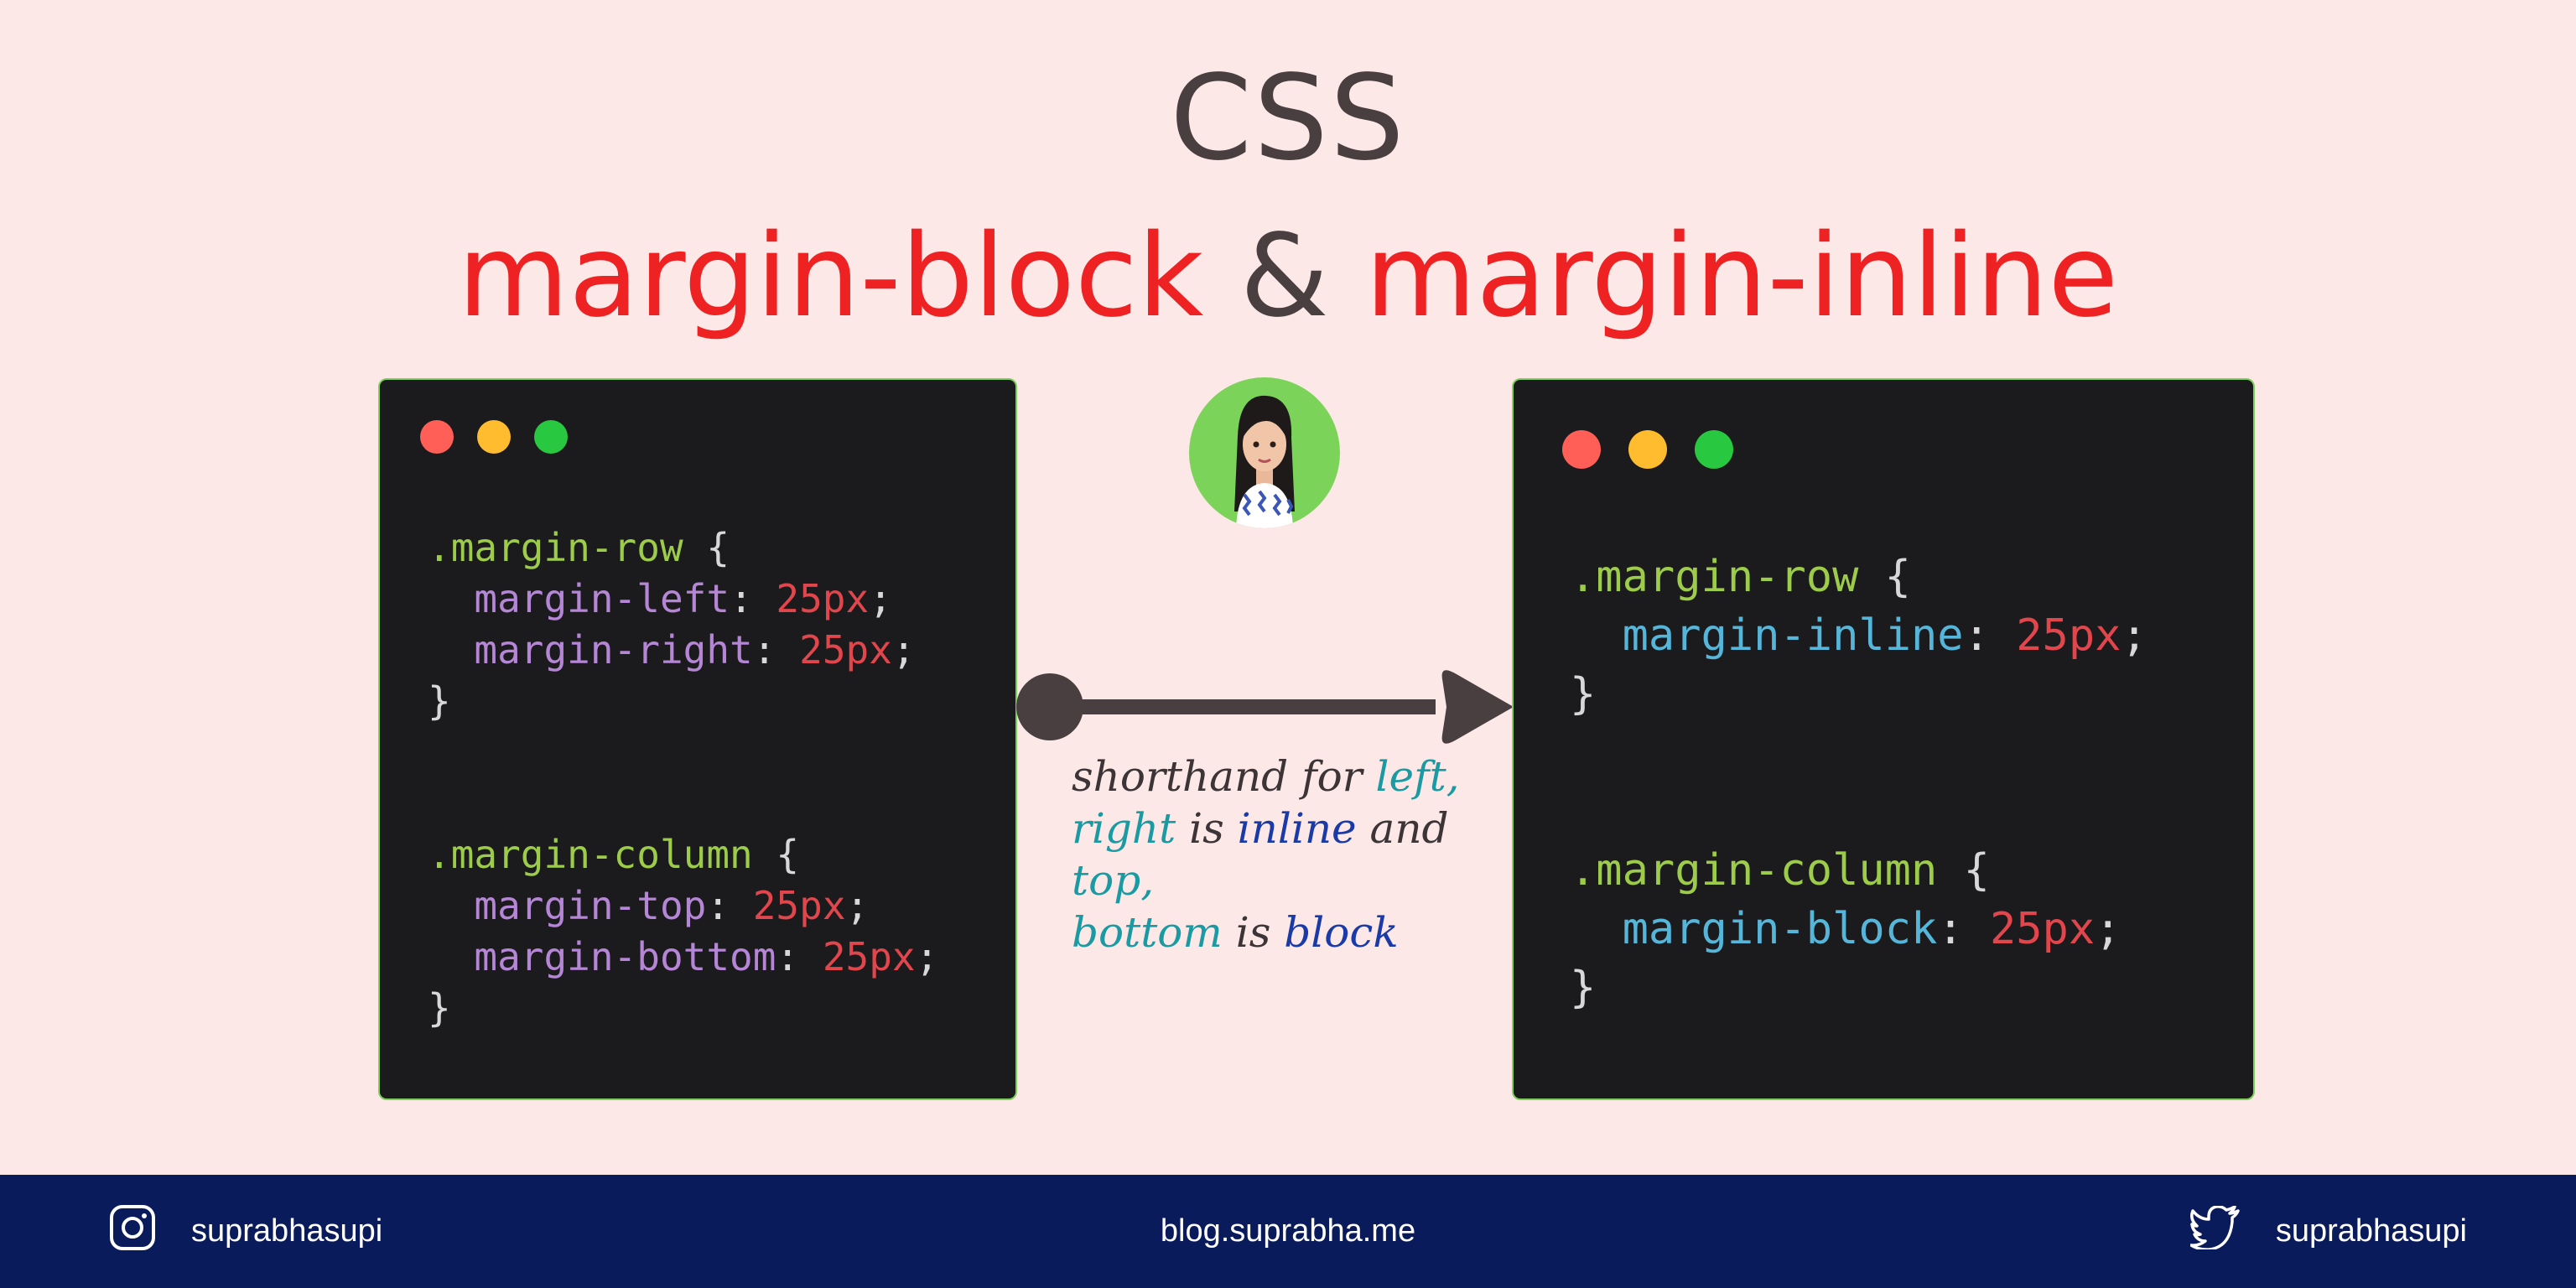 The height and width of the screenshot is (1288, 2576). Describe the element at coordinates (1741, 276) in the screenshot. I see `title-margin-inline: margin-inline` at that location.